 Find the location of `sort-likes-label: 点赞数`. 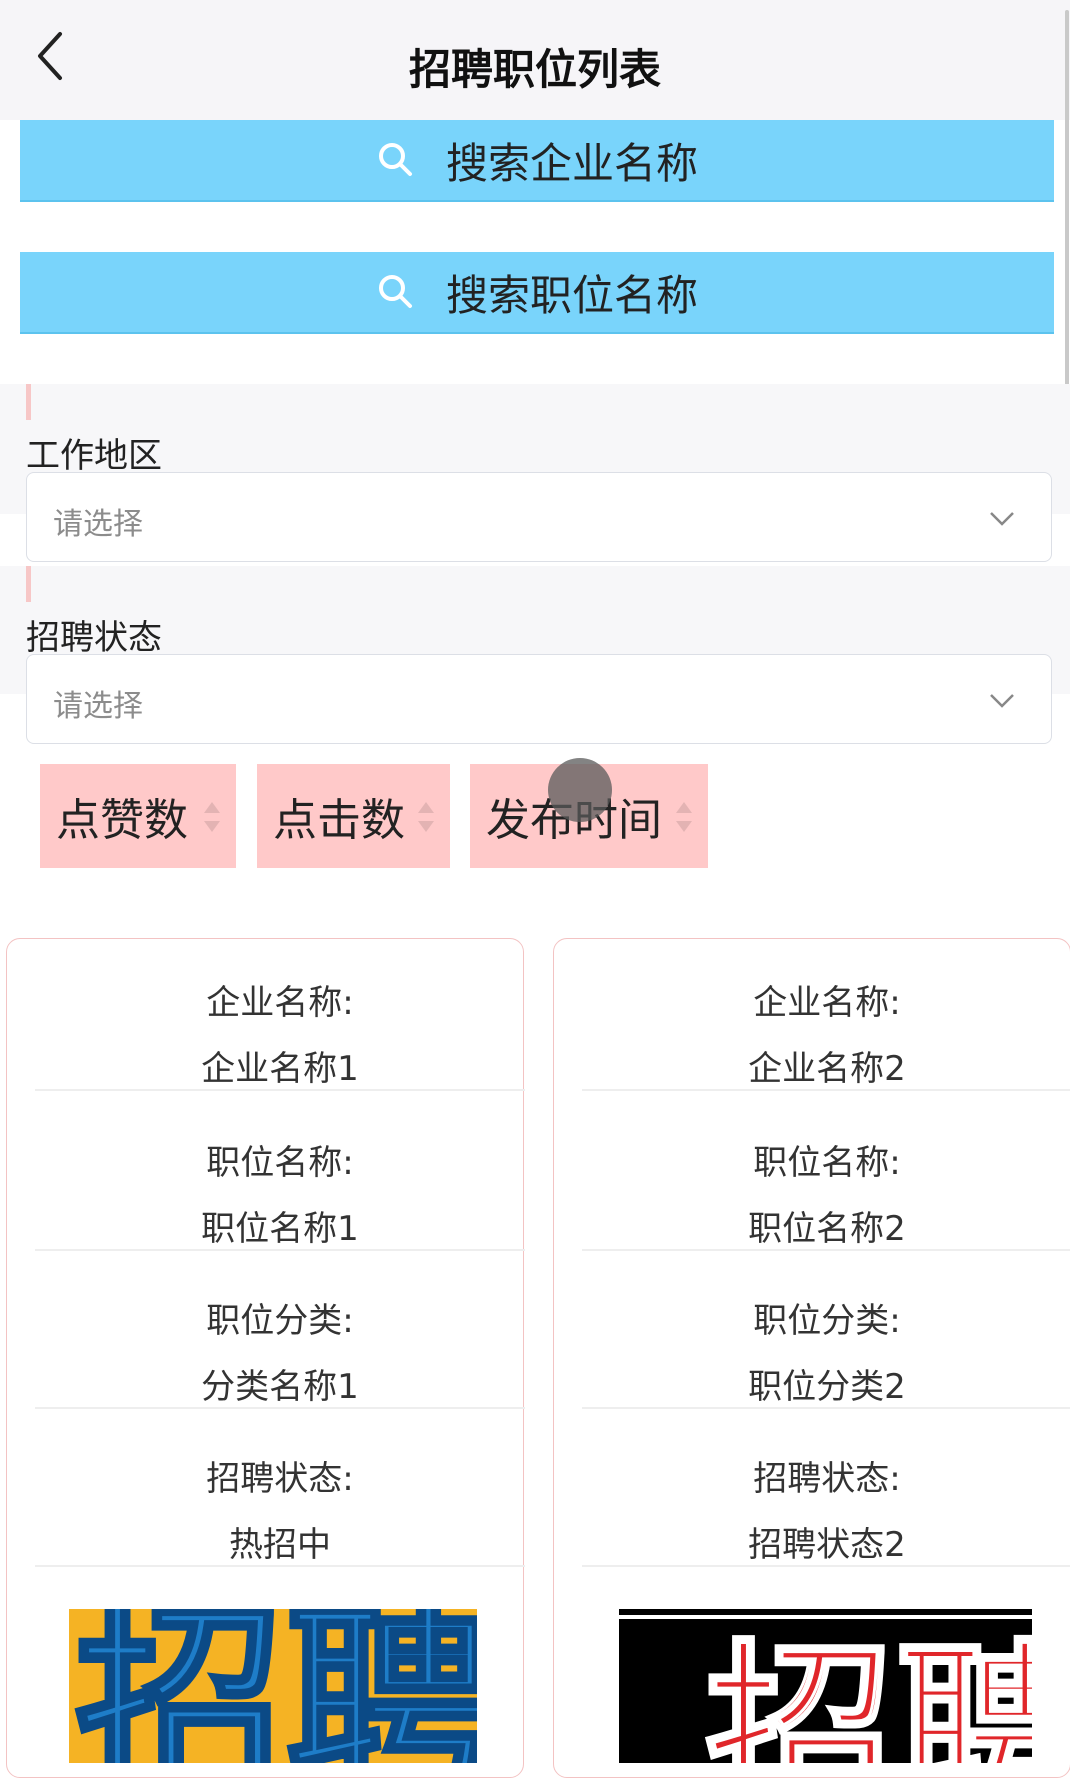

sort-likes-label: 点赞数 is located at coordinates (122, 820).